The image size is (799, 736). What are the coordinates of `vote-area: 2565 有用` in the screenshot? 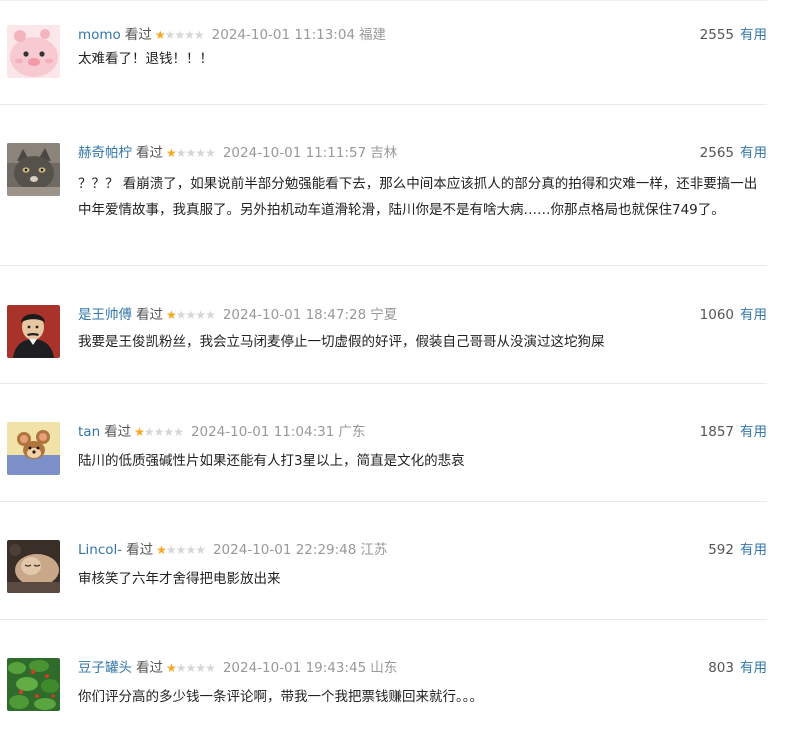 It's located at (733, 153).